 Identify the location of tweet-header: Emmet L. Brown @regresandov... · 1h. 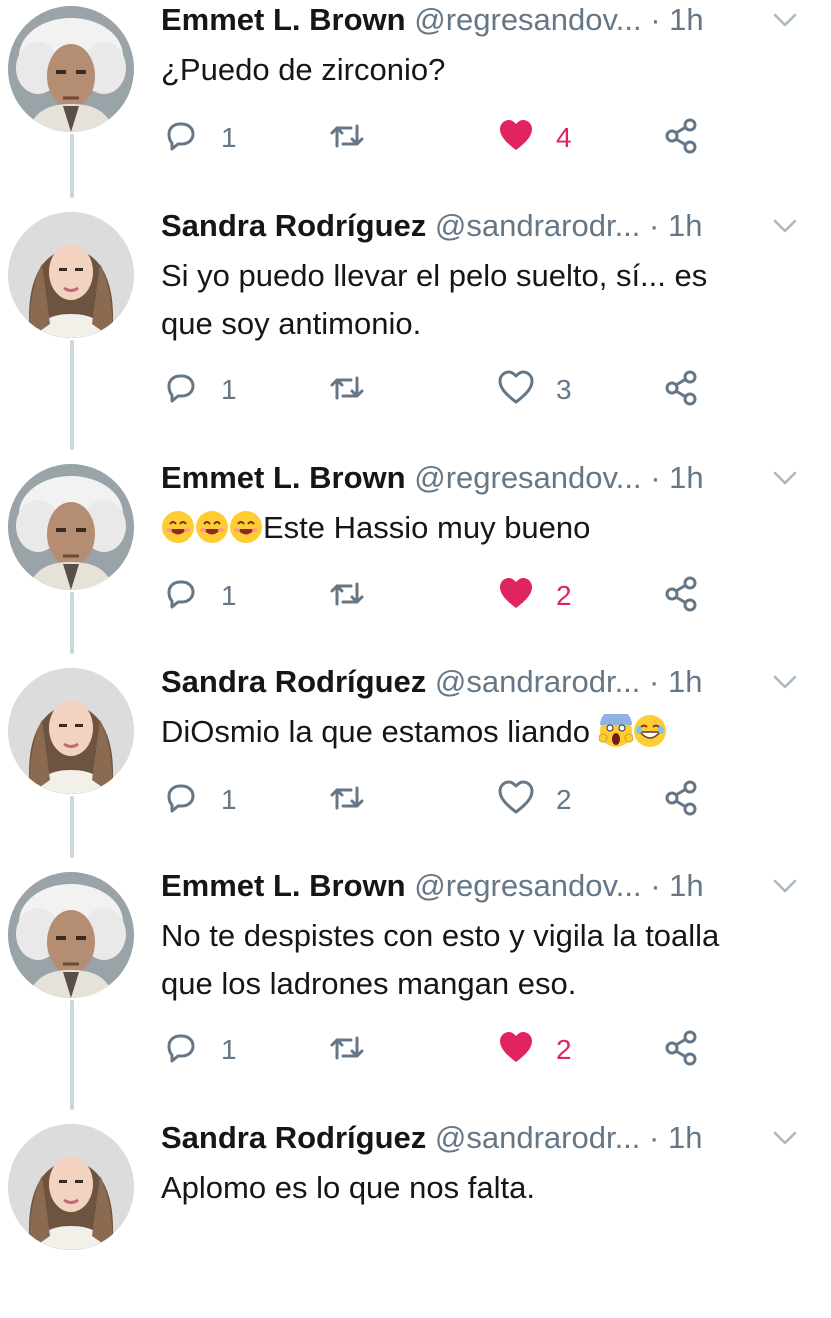
(496, 886).